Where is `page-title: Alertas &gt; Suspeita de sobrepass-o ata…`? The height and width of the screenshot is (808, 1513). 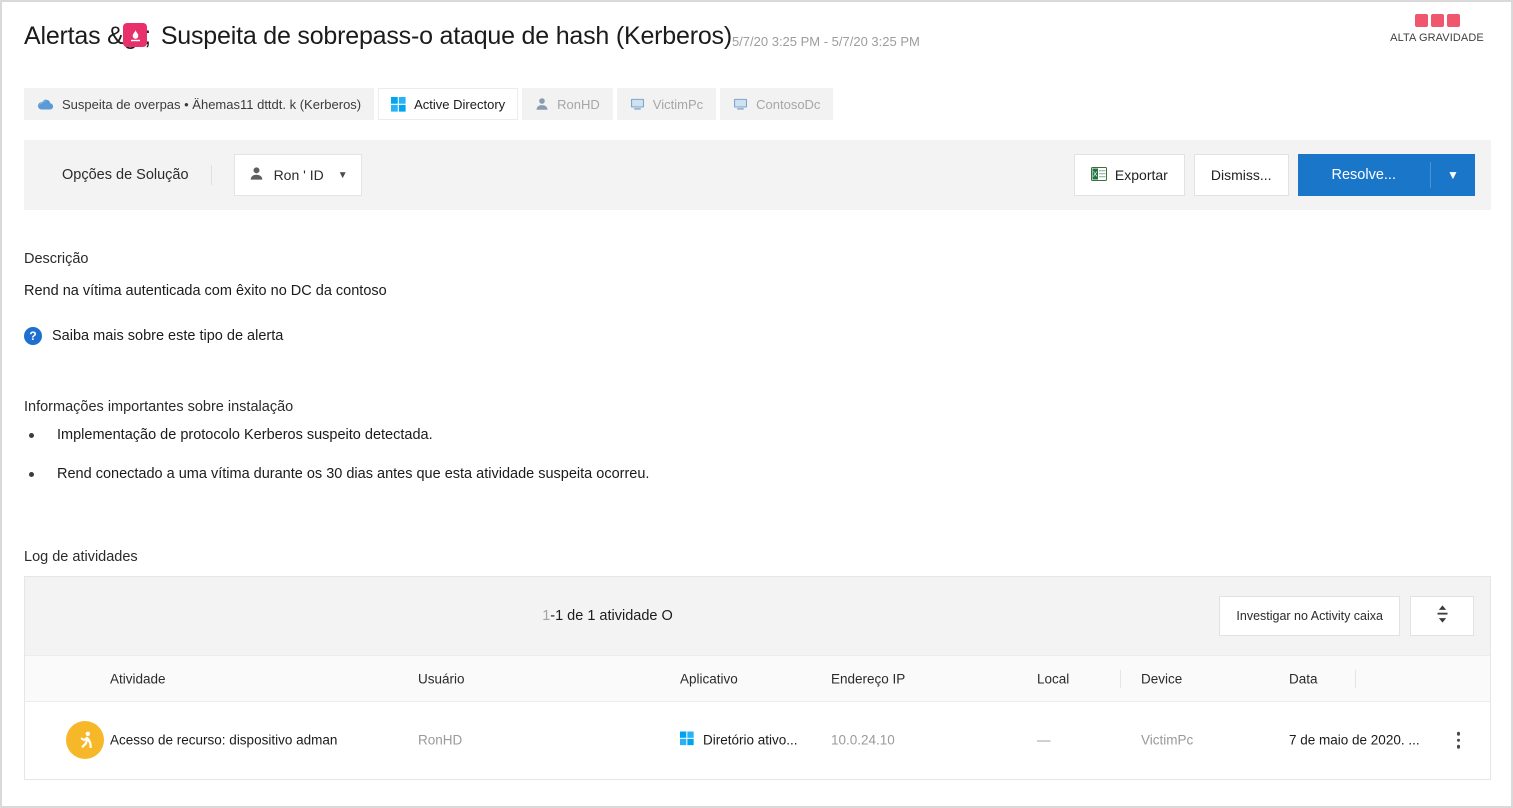 page-title: Alertas &gt; Suspeita de sobrepass-o ata… is located at coordinates (472, 36).